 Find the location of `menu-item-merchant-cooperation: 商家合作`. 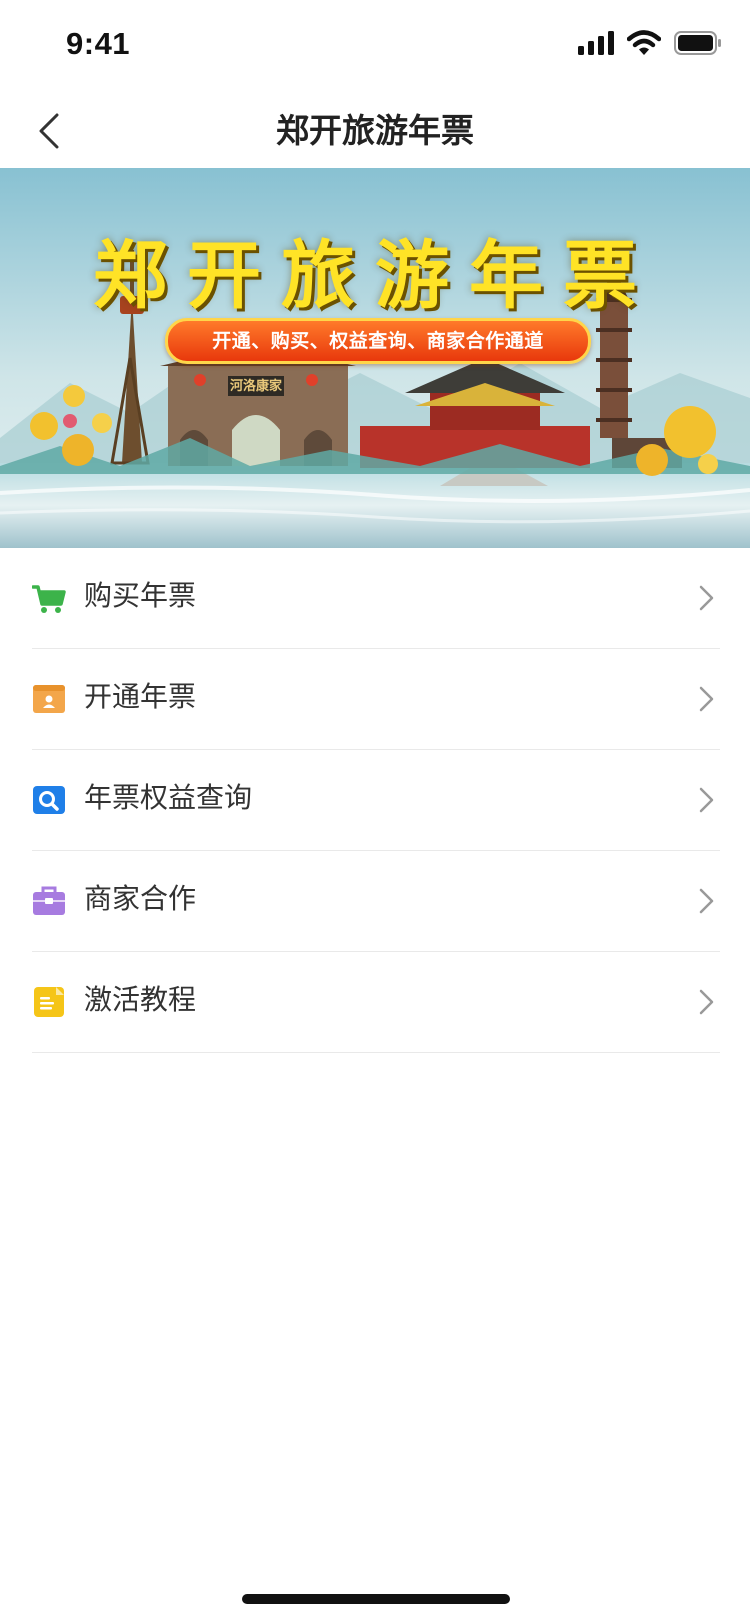

menu-item-merchant-cooperation: 商家合作 is located at coordinates (376, 901).